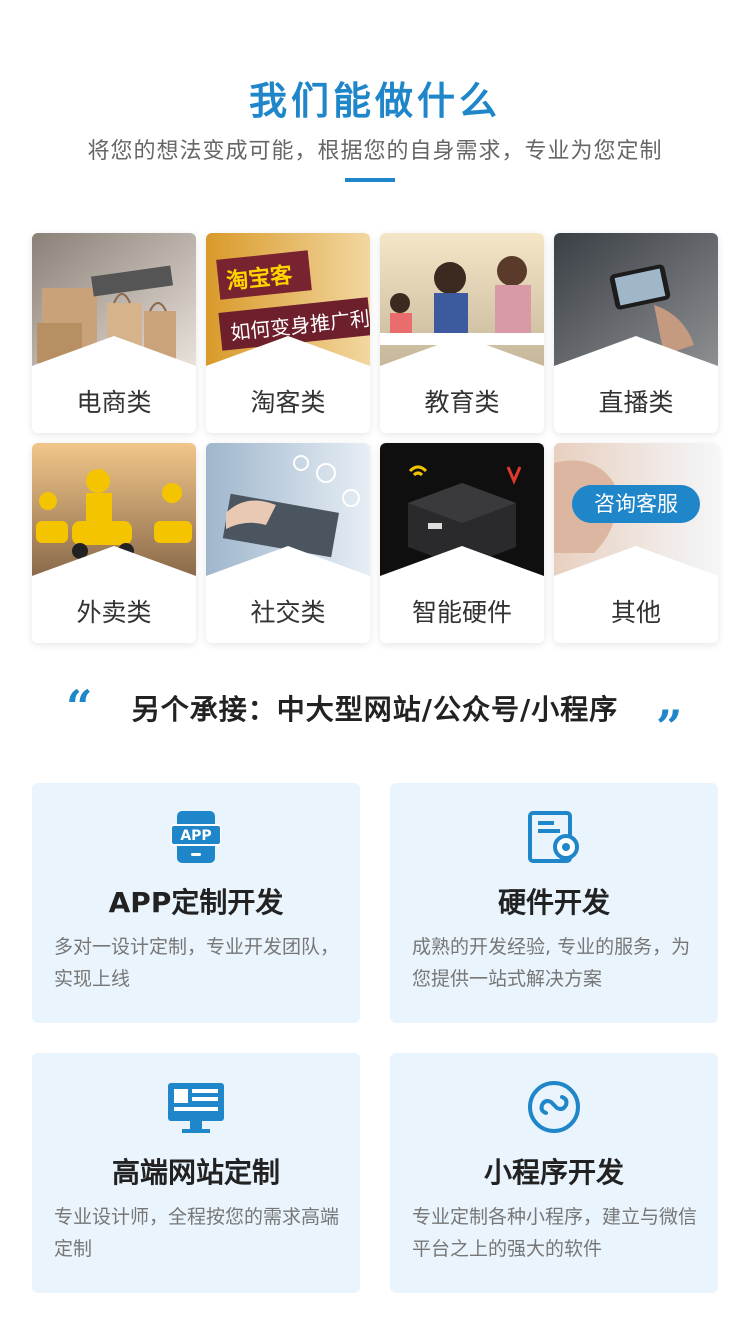  I want to click on category-card-live: 直播类, so click(636, 333).